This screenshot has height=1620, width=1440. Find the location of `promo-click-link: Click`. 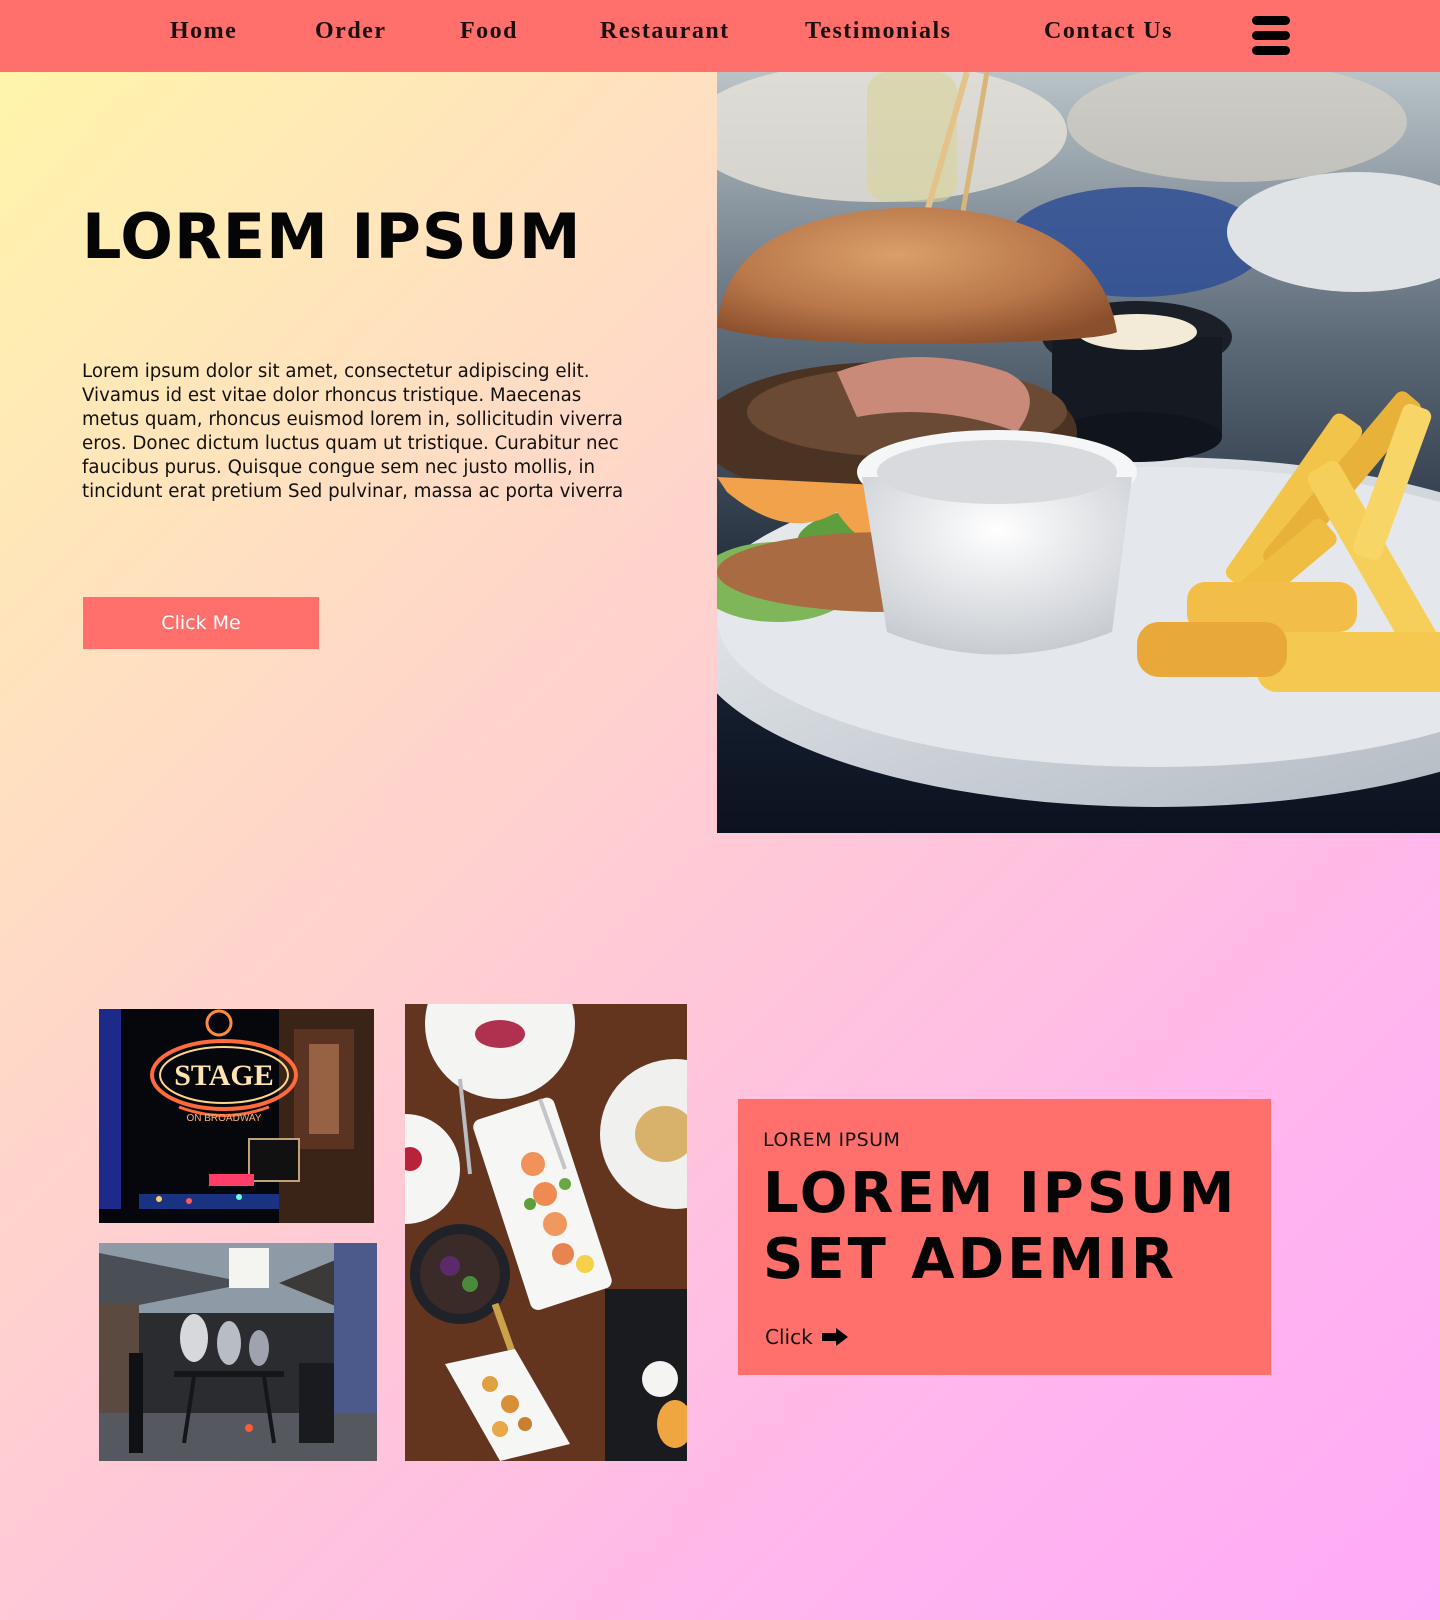

promo-click-link: Click is located at coordinates (807, 1337).